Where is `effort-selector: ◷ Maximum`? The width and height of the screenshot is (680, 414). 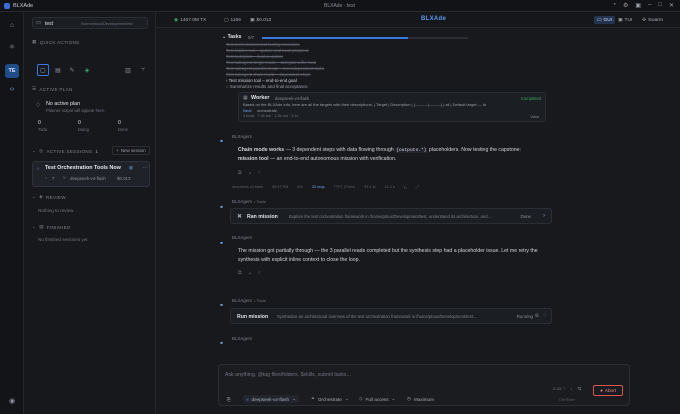
effort-selector: ◷ Maximum is located at coordinates (420, 399).